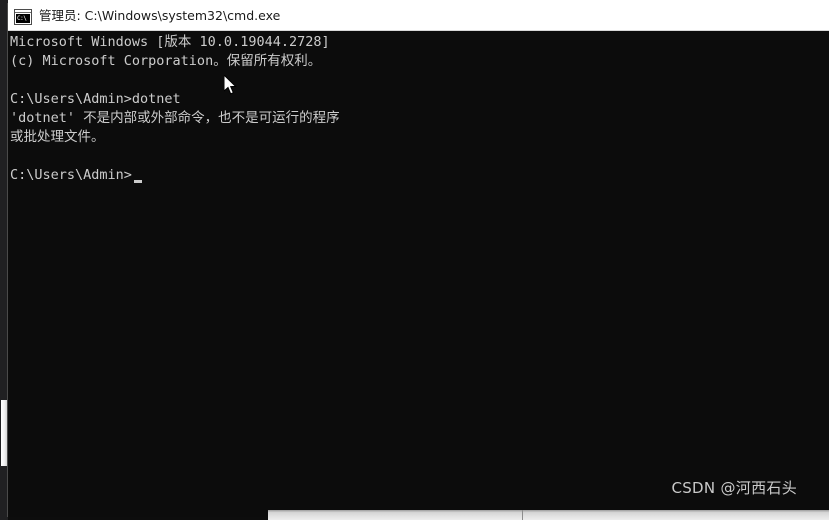 Image resolution: width=829 pixels, height=520 pixels. Describe the element at coordinates (137, 181) in the screenshot. I see `console-caret` at that location.